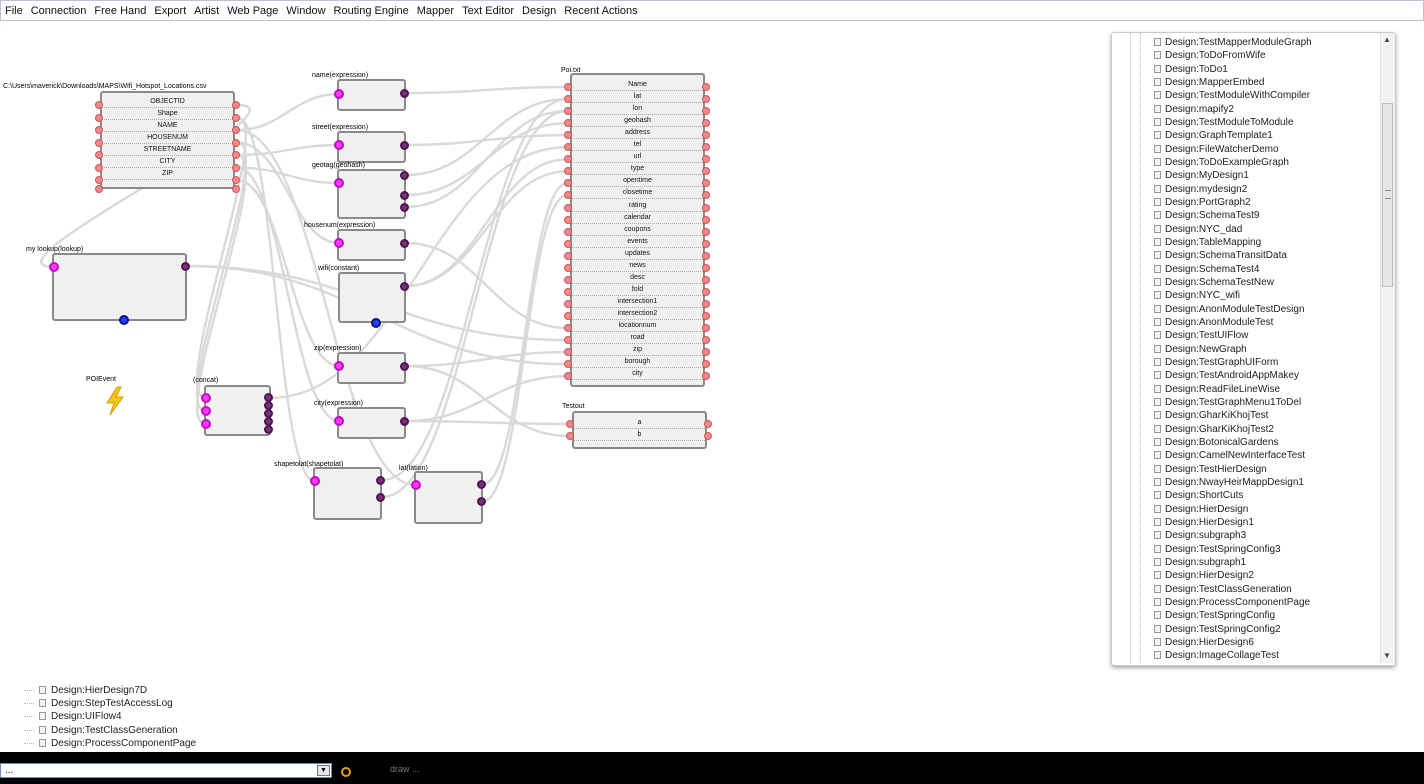 The width and height of the screenshot is (1424, 784). I want to click on menu-artist: Artist, so click(206, 11).